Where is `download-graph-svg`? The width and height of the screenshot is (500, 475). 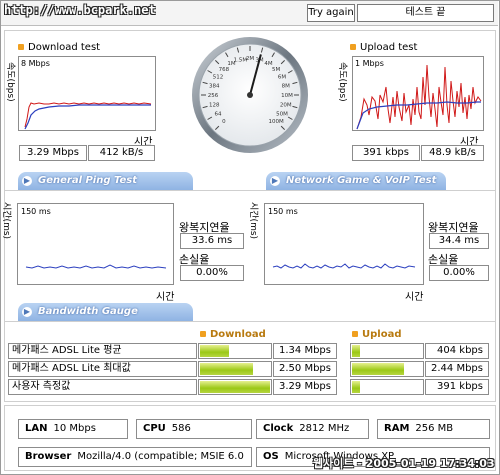 download-graph-svg is located at coordinates (88, 116).